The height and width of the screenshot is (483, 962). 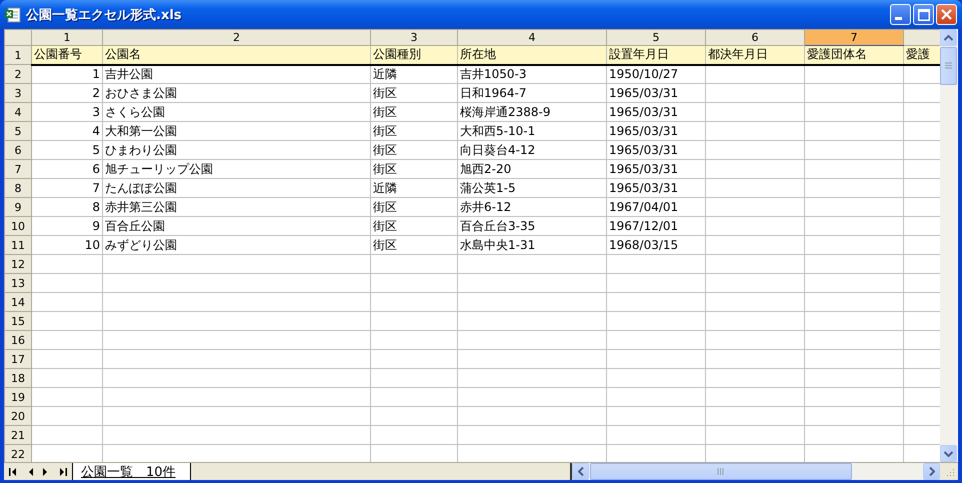 What do you see at coordinates (18, 453) in the screenshot?
I see `row-header: 22` at bounding box center [18, 453].